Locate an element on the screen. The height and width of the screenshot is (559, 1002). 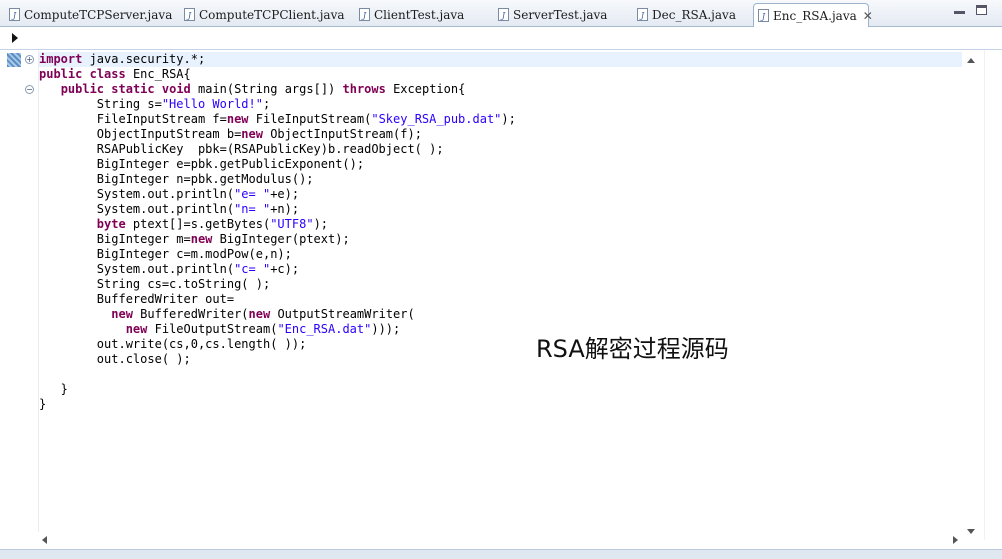
code-text: out.close( ); is located at coordinates (115, 359).